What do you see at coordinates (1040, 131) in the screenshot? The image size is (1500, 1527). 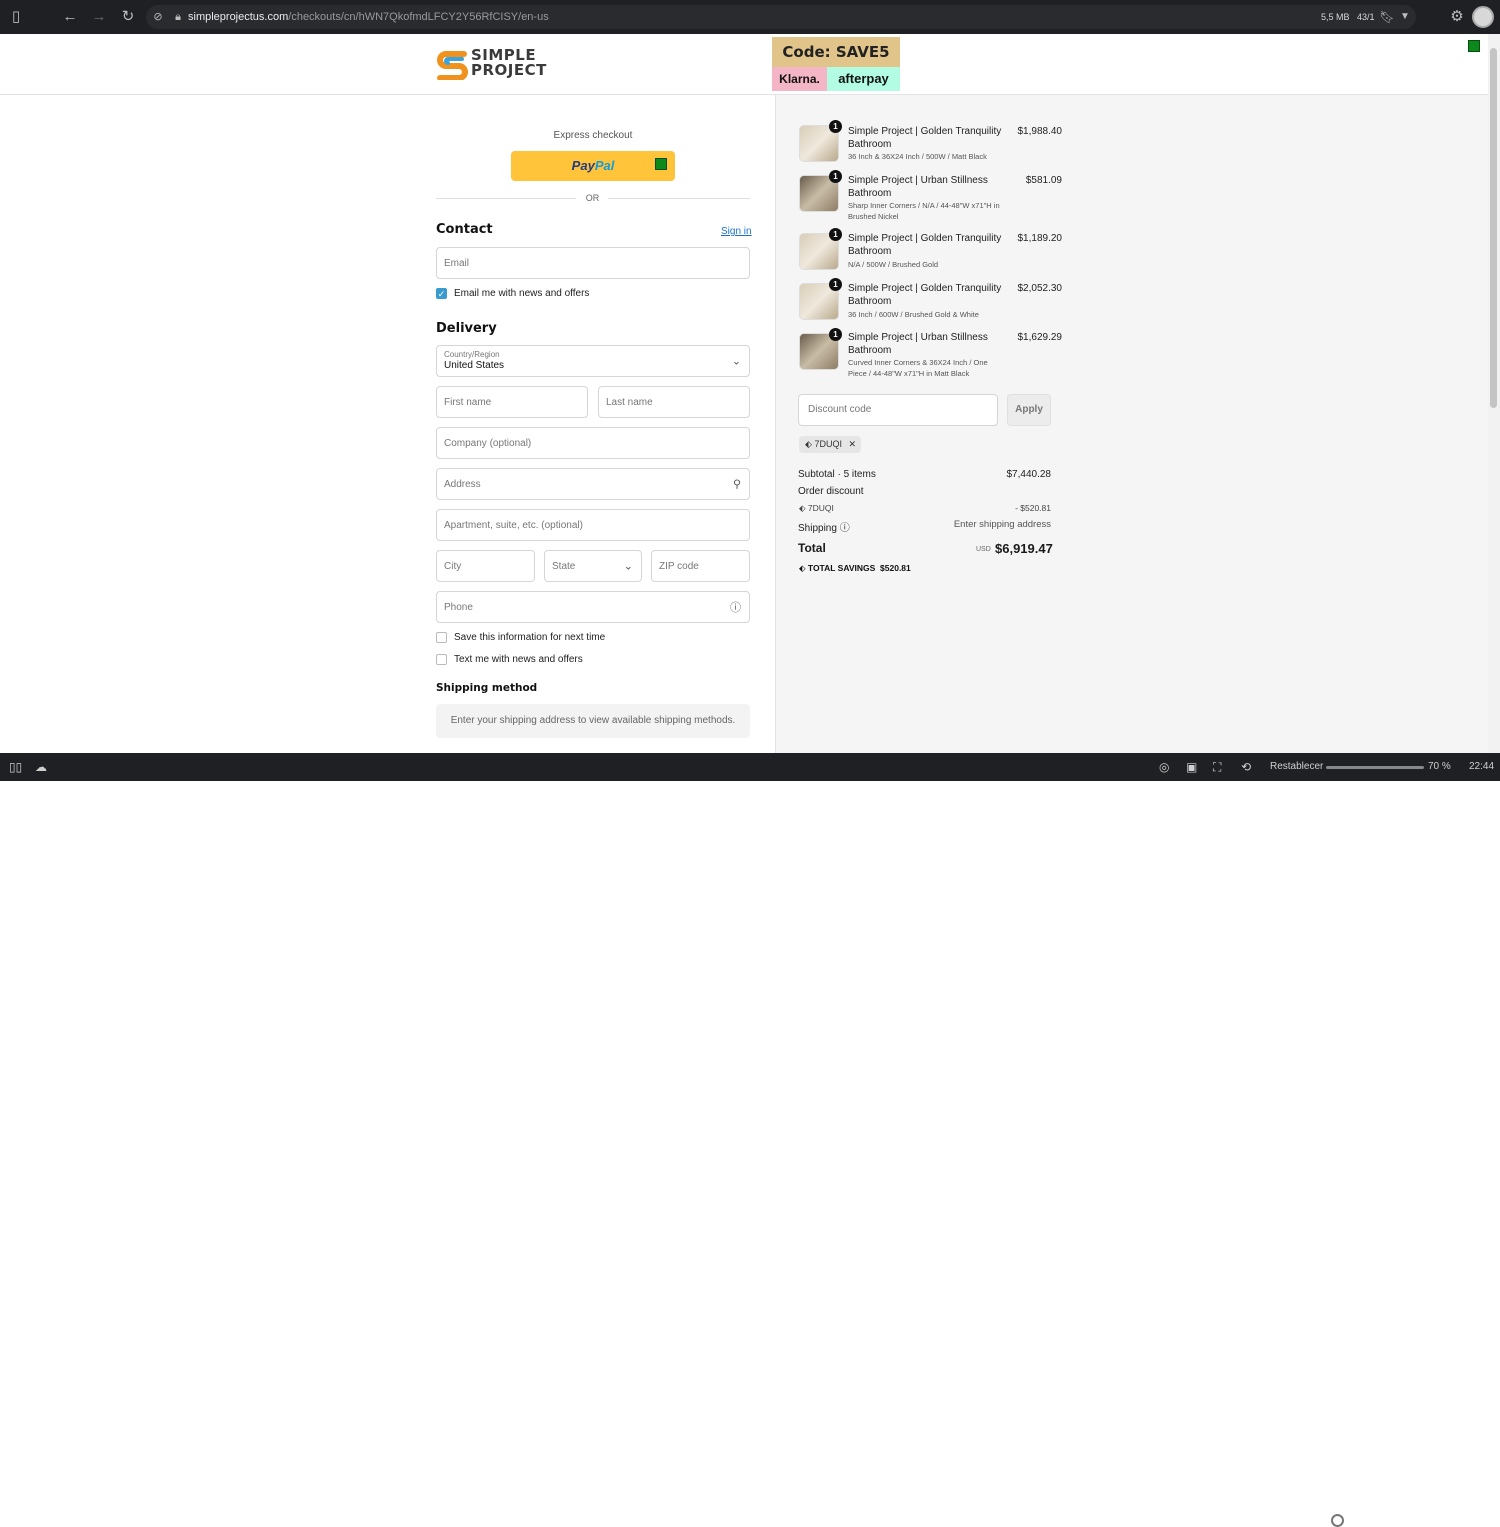 I see `product-price: $1,988.40` at bounding box center [1040, 131].